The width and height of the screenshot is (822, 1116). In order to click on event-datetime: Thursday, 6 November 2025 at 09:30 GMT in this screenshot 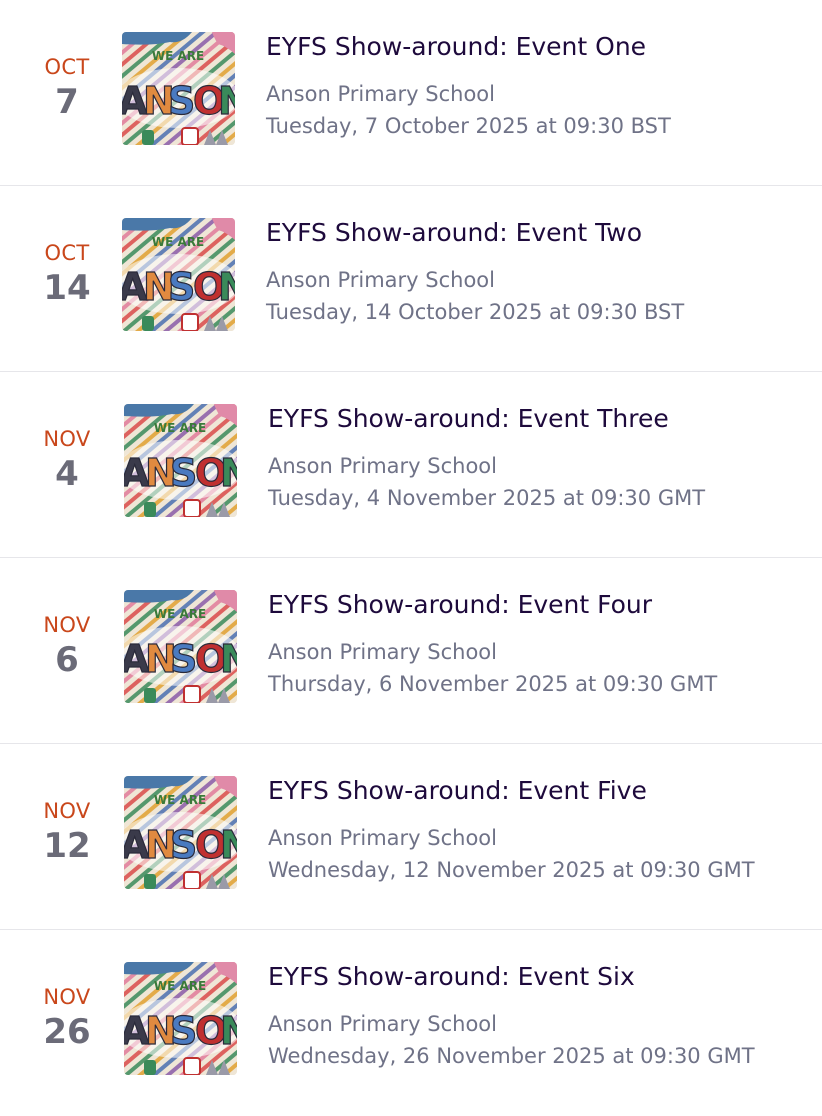, I will do `click(493, 684)`.